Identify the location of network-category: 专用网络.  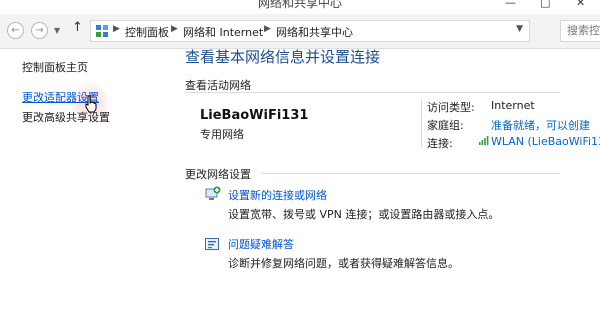
(222, 134).